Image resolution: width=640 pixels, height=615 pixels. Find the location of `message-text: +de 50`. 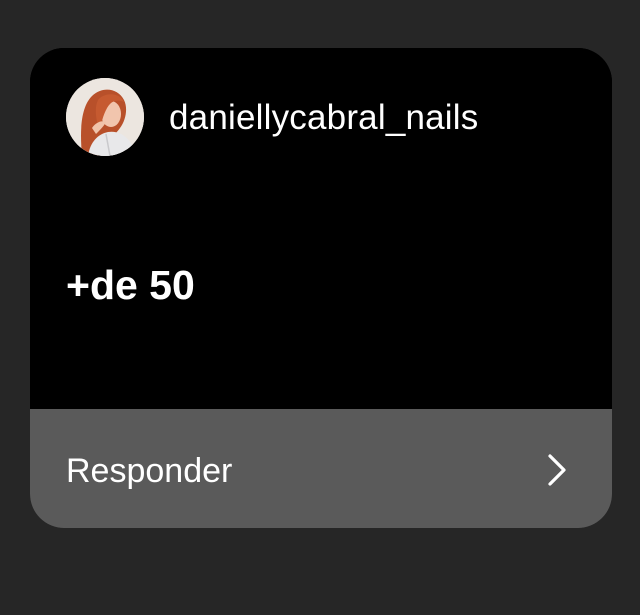

message-text: +de 50 is located at coordinates (130, 285).